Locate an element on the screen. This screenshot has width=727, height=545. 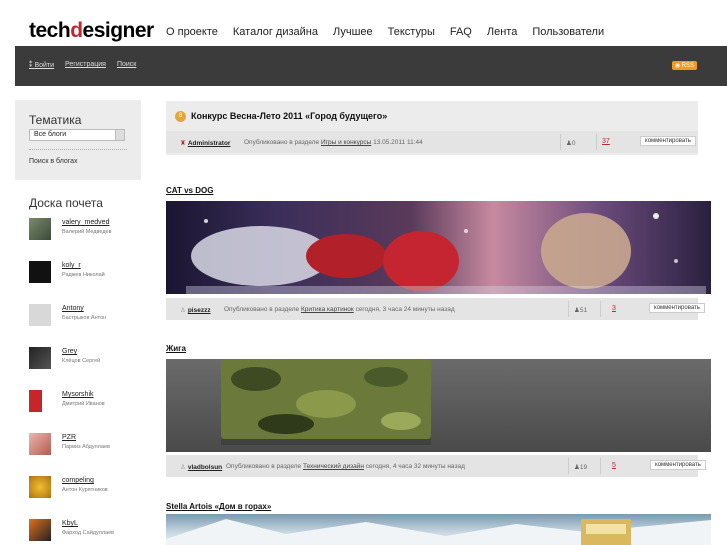
honor-user: KbyL Фарход Сайдуллаев is located at coordinates (84, 531).